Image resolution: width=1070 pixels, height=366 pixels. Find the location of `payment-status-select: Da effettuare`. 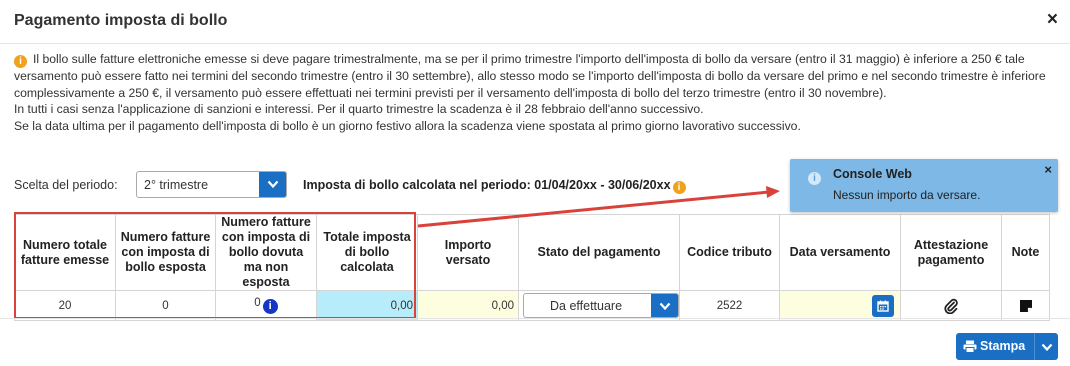

payment-status-select: Da effettuare is located at coordinates (601, 305).